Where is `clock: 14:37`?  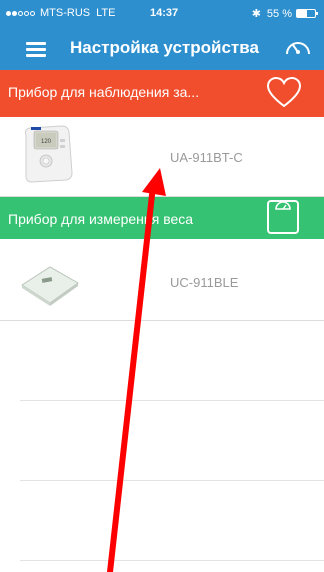
clock: 14:37 is located at coordinates (164, 13).